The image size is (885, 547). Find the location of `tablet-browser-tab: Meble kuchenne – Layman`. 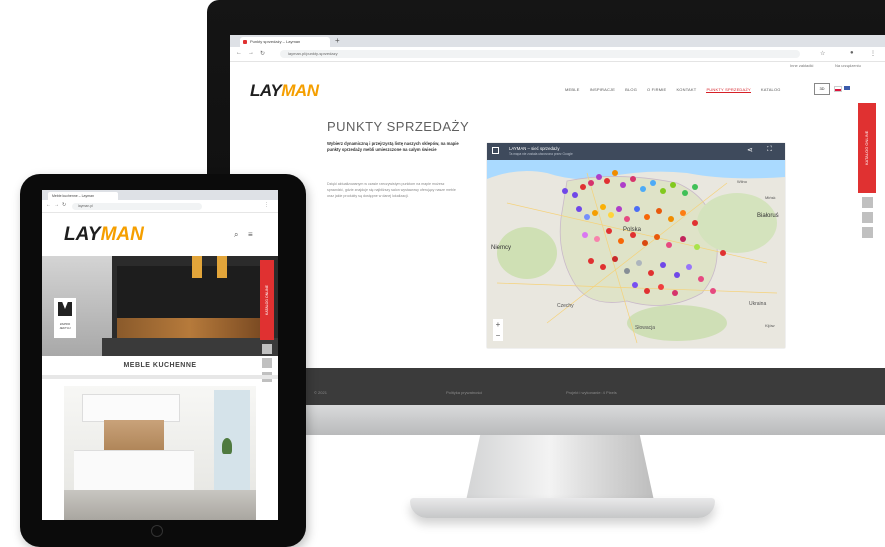

tablet-browser-tab: Meble kuchenne – Layman is located at coordinates (83, 196).